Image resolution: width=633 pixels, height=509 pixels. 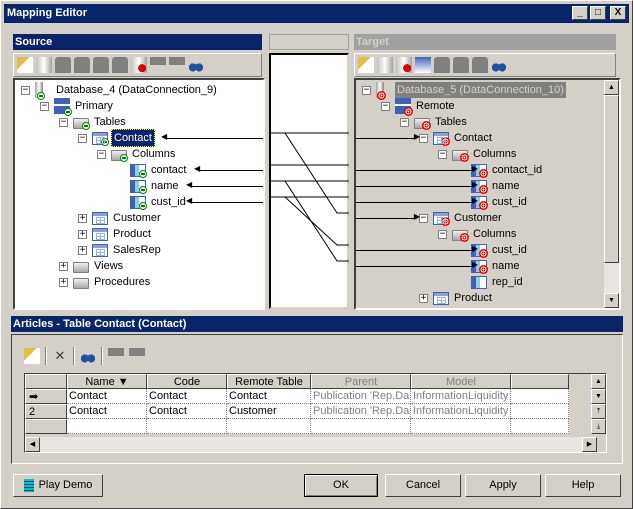 I want to click on help-button: Help, so click(x=583, y=485).